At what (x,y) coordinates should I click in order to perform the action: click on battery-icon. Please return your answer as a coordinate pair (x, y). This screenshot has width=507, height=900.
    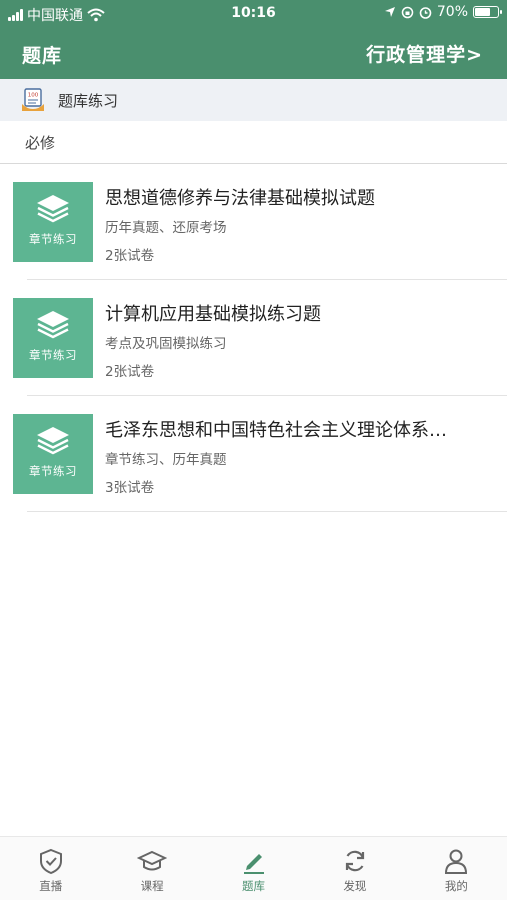
    Looking at the image, I should click on (487, 12).